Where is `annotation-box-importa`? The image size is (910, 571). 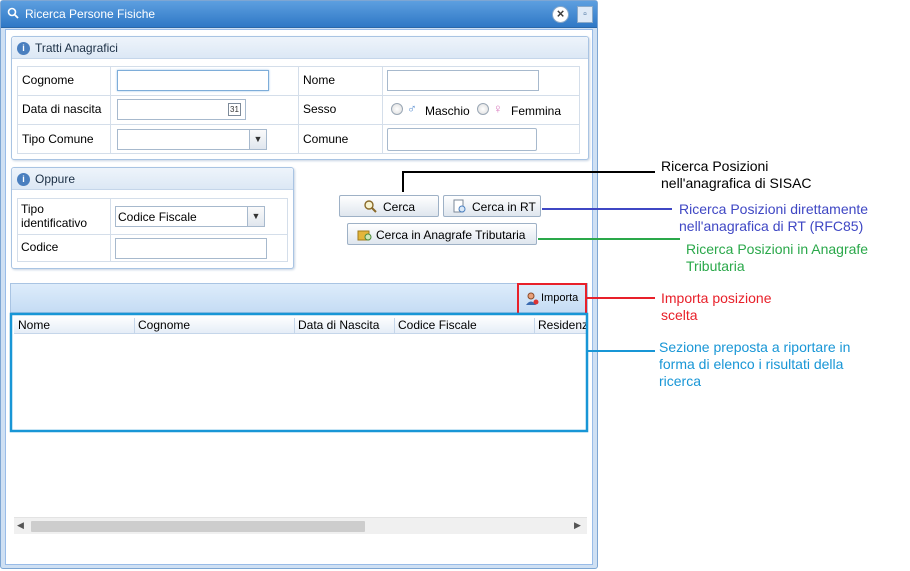
annotation-box-importa is located at coordinates (552, 299).